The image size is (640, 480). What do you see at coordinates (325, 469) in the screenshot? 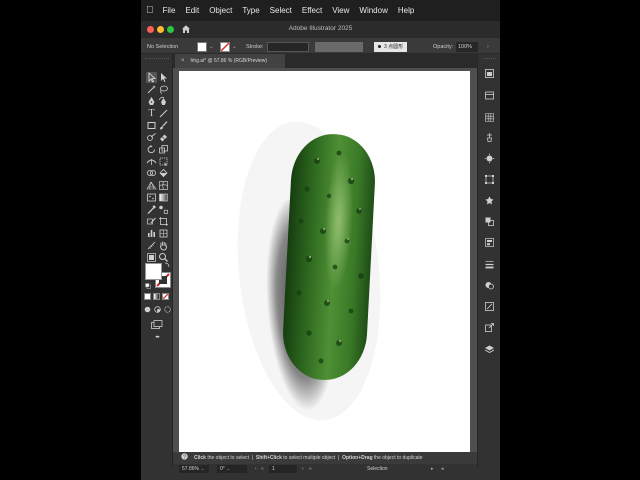
I see `bottom-status-bar: 57.86% ⌄ 0° ⌄ ‹ « 1 › » Selection ▸ ◂` at bounding box center [325, 469].